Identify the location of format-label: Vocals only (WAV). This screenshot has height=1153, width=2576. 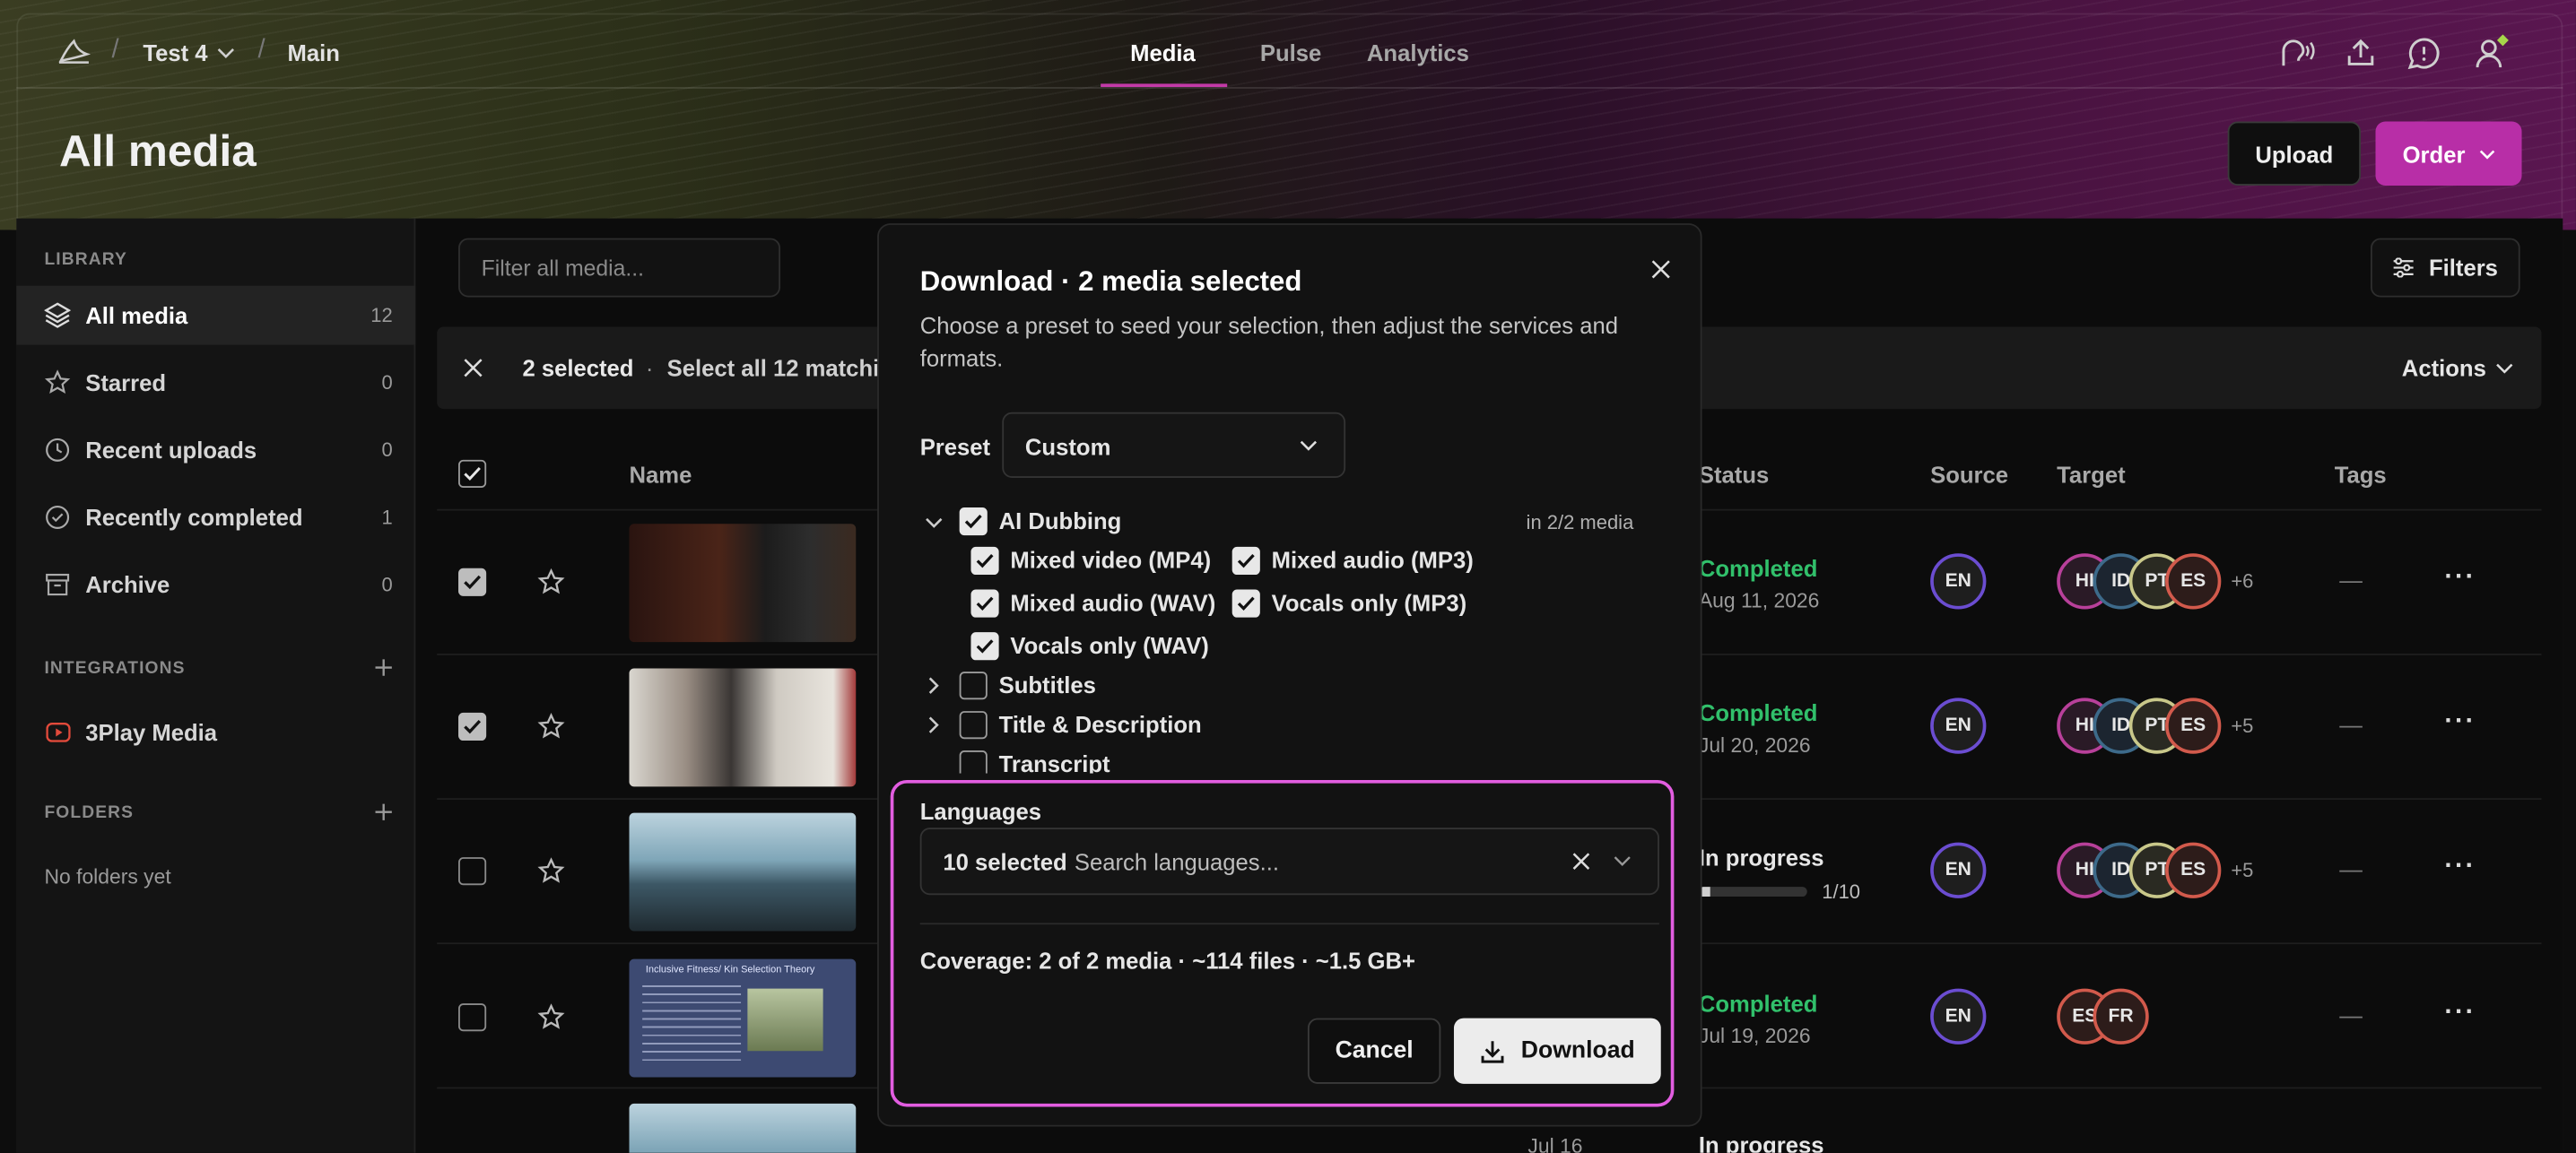
(1109, 645).